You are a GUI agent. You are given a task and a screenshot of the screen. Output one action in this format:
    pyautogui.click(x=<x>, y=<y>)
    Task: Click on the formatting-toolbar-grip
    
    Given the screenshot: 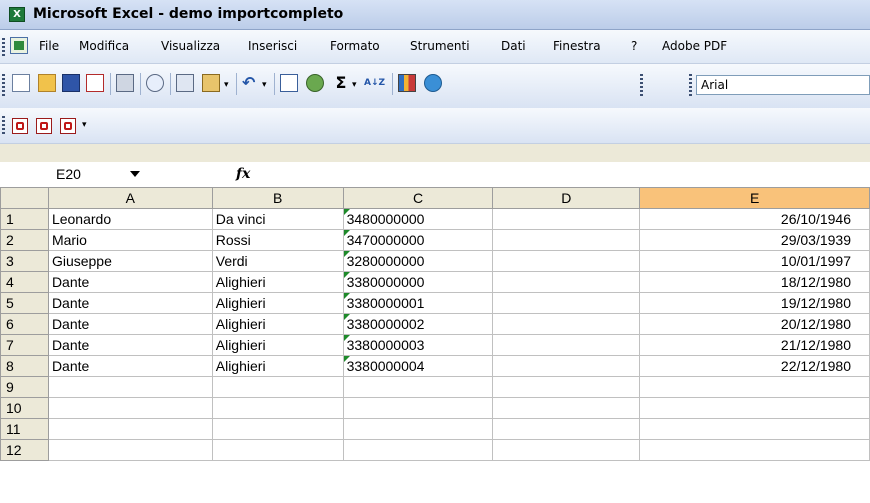 What is the action you would take?
    pyautogui.click(x=690, y=85)
    